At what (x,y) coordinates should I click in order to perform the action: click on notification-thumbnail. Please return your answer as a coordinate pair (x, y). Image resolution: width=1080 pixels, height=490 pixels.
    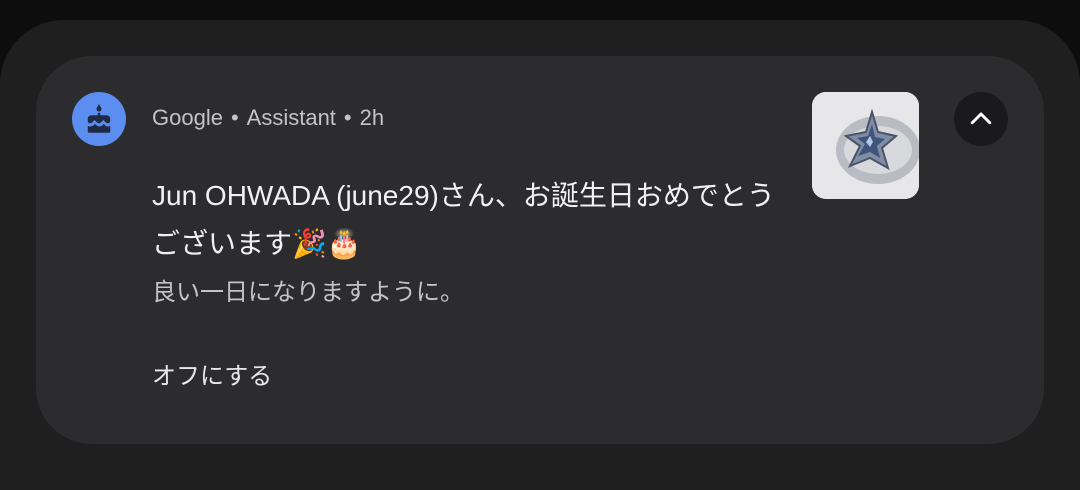
    Looking at the image, I should click on (865, 145).